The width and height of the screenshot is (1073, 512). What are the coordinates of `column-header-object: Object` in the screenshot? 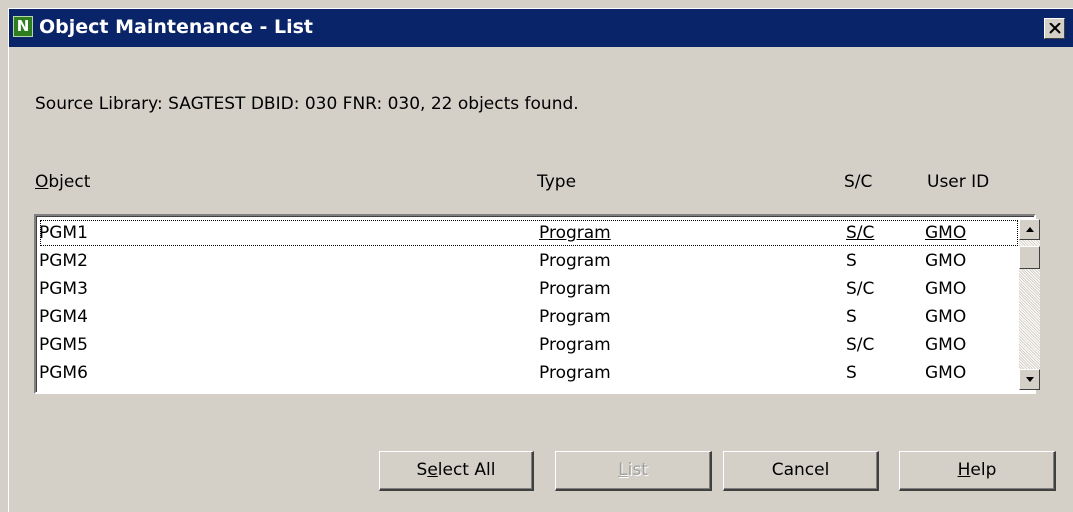 It's located at (62, 182).